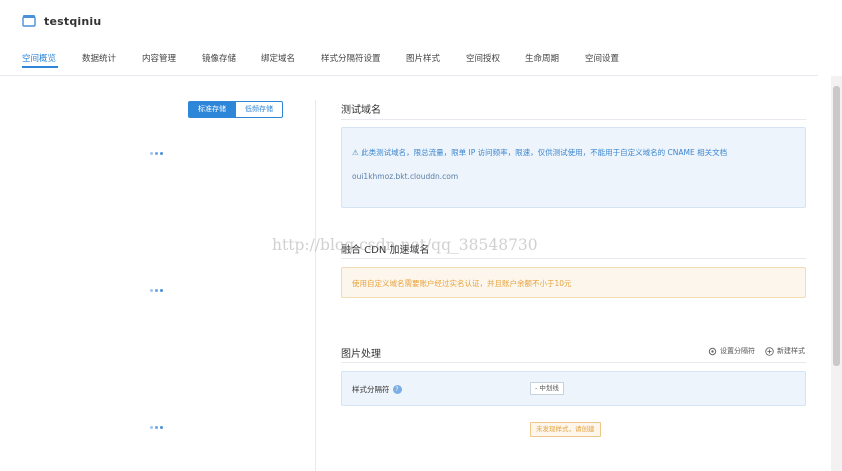  I want to click on set-separator-button: 设置分隔符, so click(731, 351).